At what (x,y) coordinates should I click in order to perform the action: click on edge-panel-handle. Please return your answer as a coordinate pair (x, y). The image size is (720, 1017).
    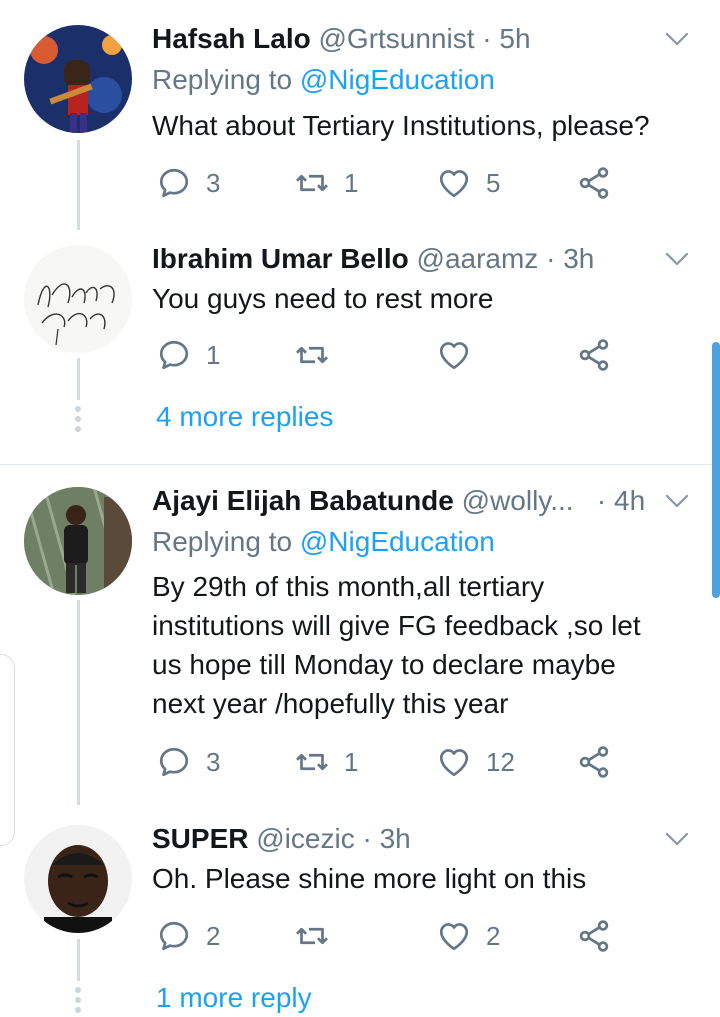
    Looking at the image, I should click on (7, 750).